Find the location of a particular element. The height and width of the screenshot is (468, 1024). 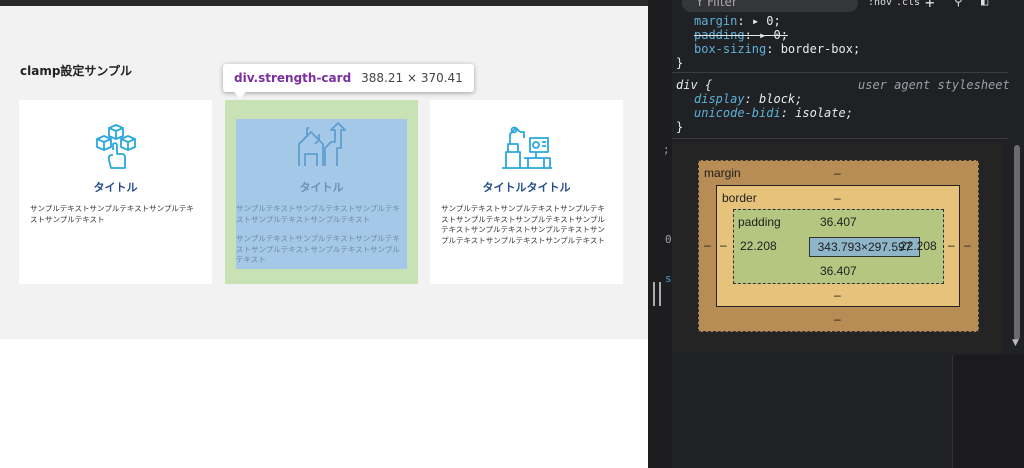

gutter-char: s is located at coordinates (668, 278).